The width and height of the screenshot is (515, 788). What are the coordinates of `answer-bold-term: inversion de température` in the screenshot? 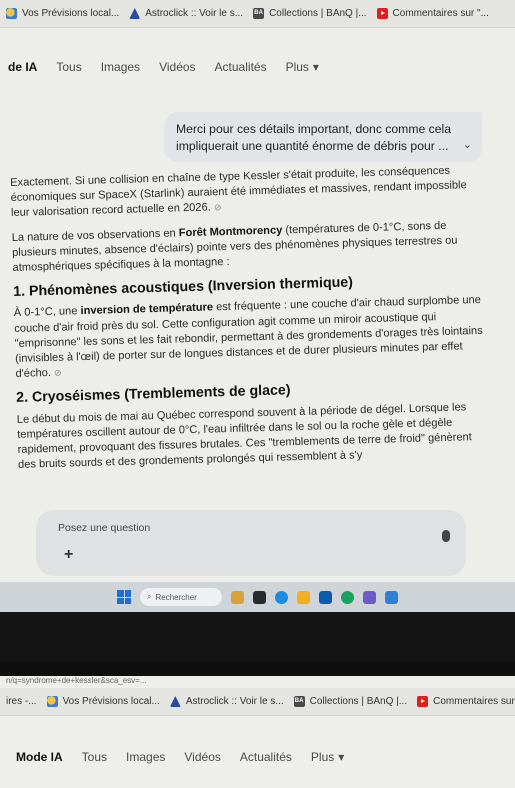 It's located at (147, 309).